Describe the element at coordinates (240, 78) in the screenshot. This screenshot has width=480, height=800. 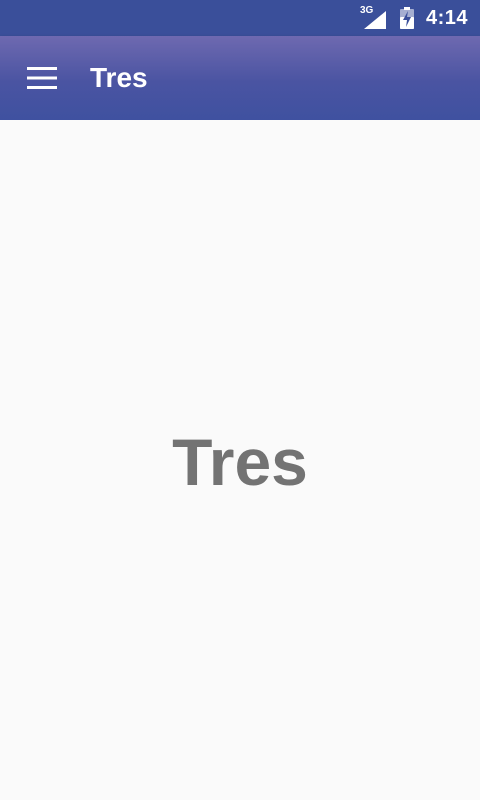
I see `app-toolbar: Tres` at that location.